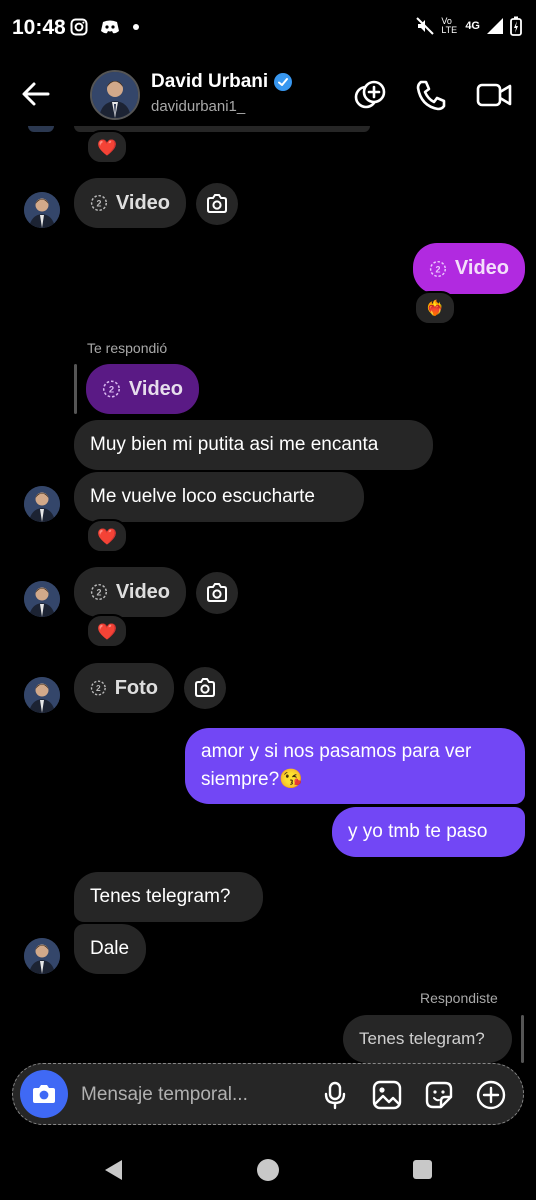 The image size is (536, 1200). What do you see at coordinates (459, 998) in the screenshot?
I see `you-replied-label: Respondiste` at bounding box center [459, 998].